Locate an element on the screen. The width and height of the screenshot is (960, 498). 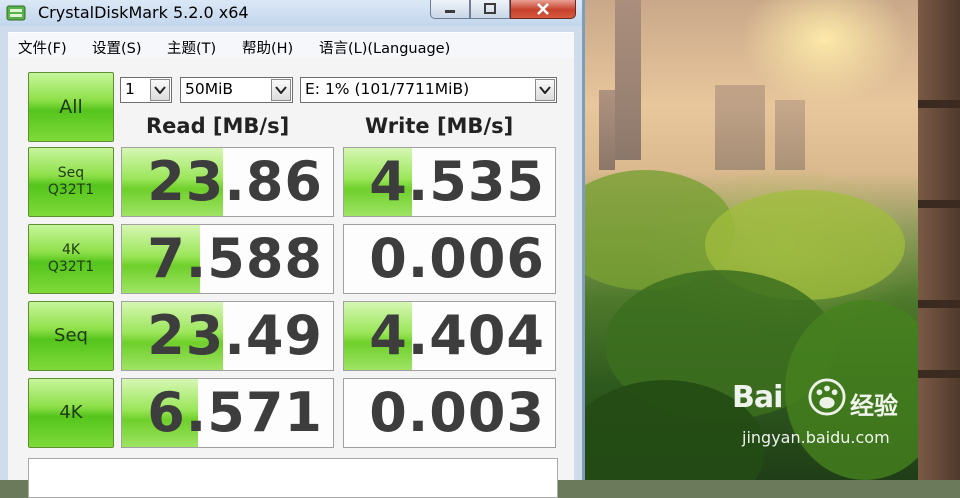
run-all-button: All is located at coordinates (71, 107).